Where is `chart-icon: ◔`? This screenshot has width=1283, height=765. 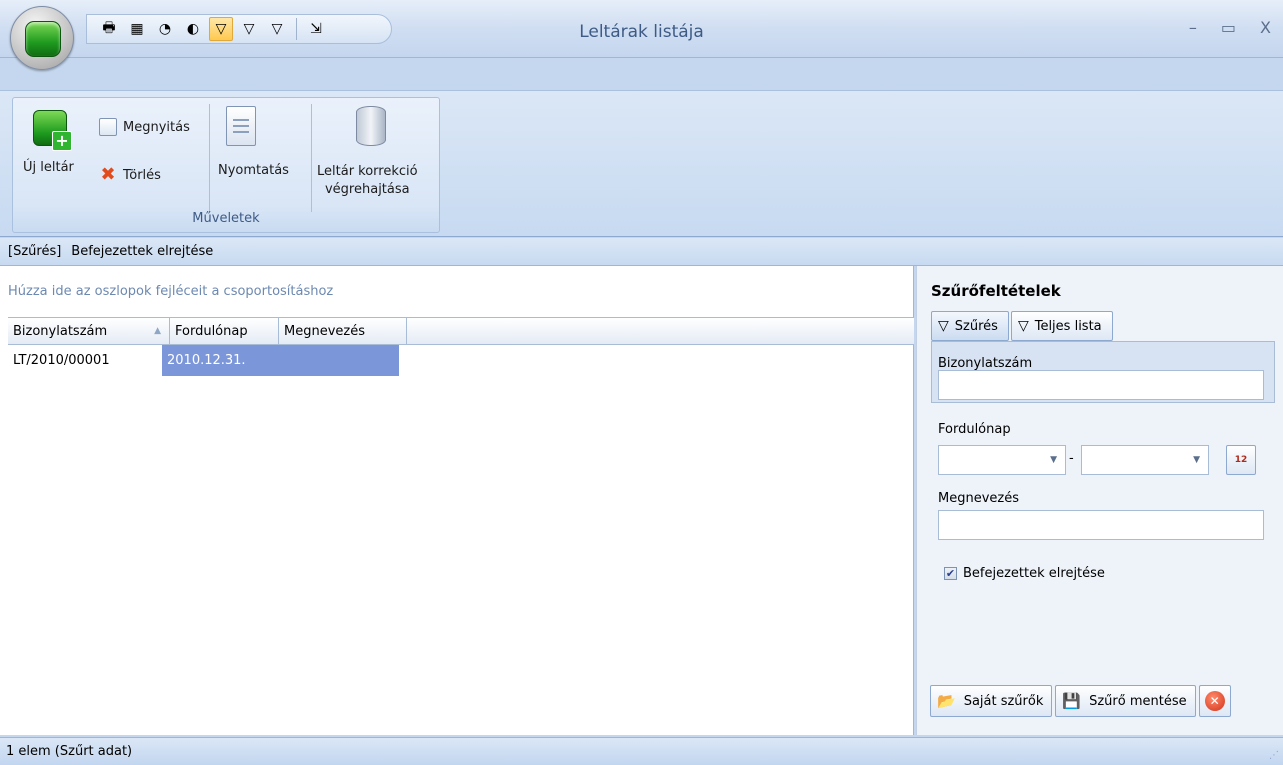 chart-icon: ◔ is located at coordinates (165, 29).